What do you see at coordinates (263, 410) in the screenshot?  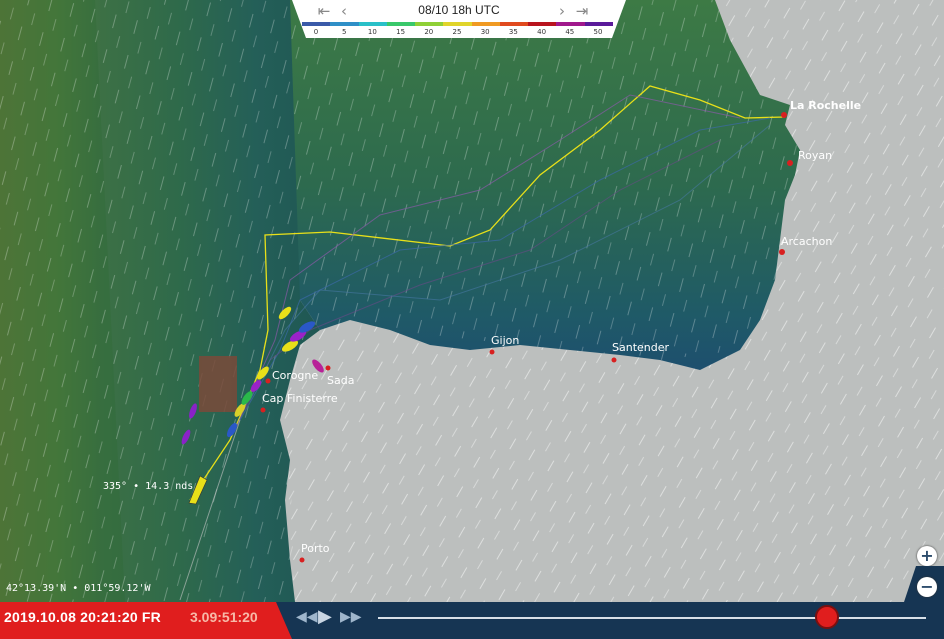 I see `marker-cap-finisterre` at bounding box center [263, 410].